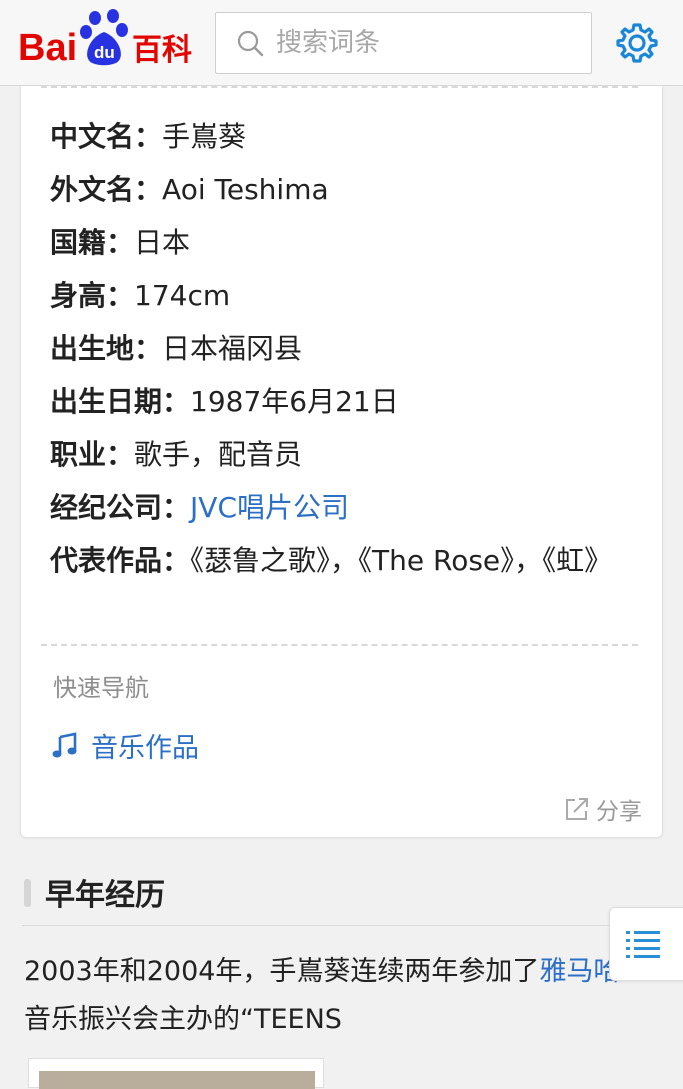 This screenshot has height=1089, width=683. What do you see at coordinates (282, 971) in the screenshot?
I see `paragraph-text: 2003年和2004年，手嶌葵连续两年参加了` at bounding box center [282, 971].